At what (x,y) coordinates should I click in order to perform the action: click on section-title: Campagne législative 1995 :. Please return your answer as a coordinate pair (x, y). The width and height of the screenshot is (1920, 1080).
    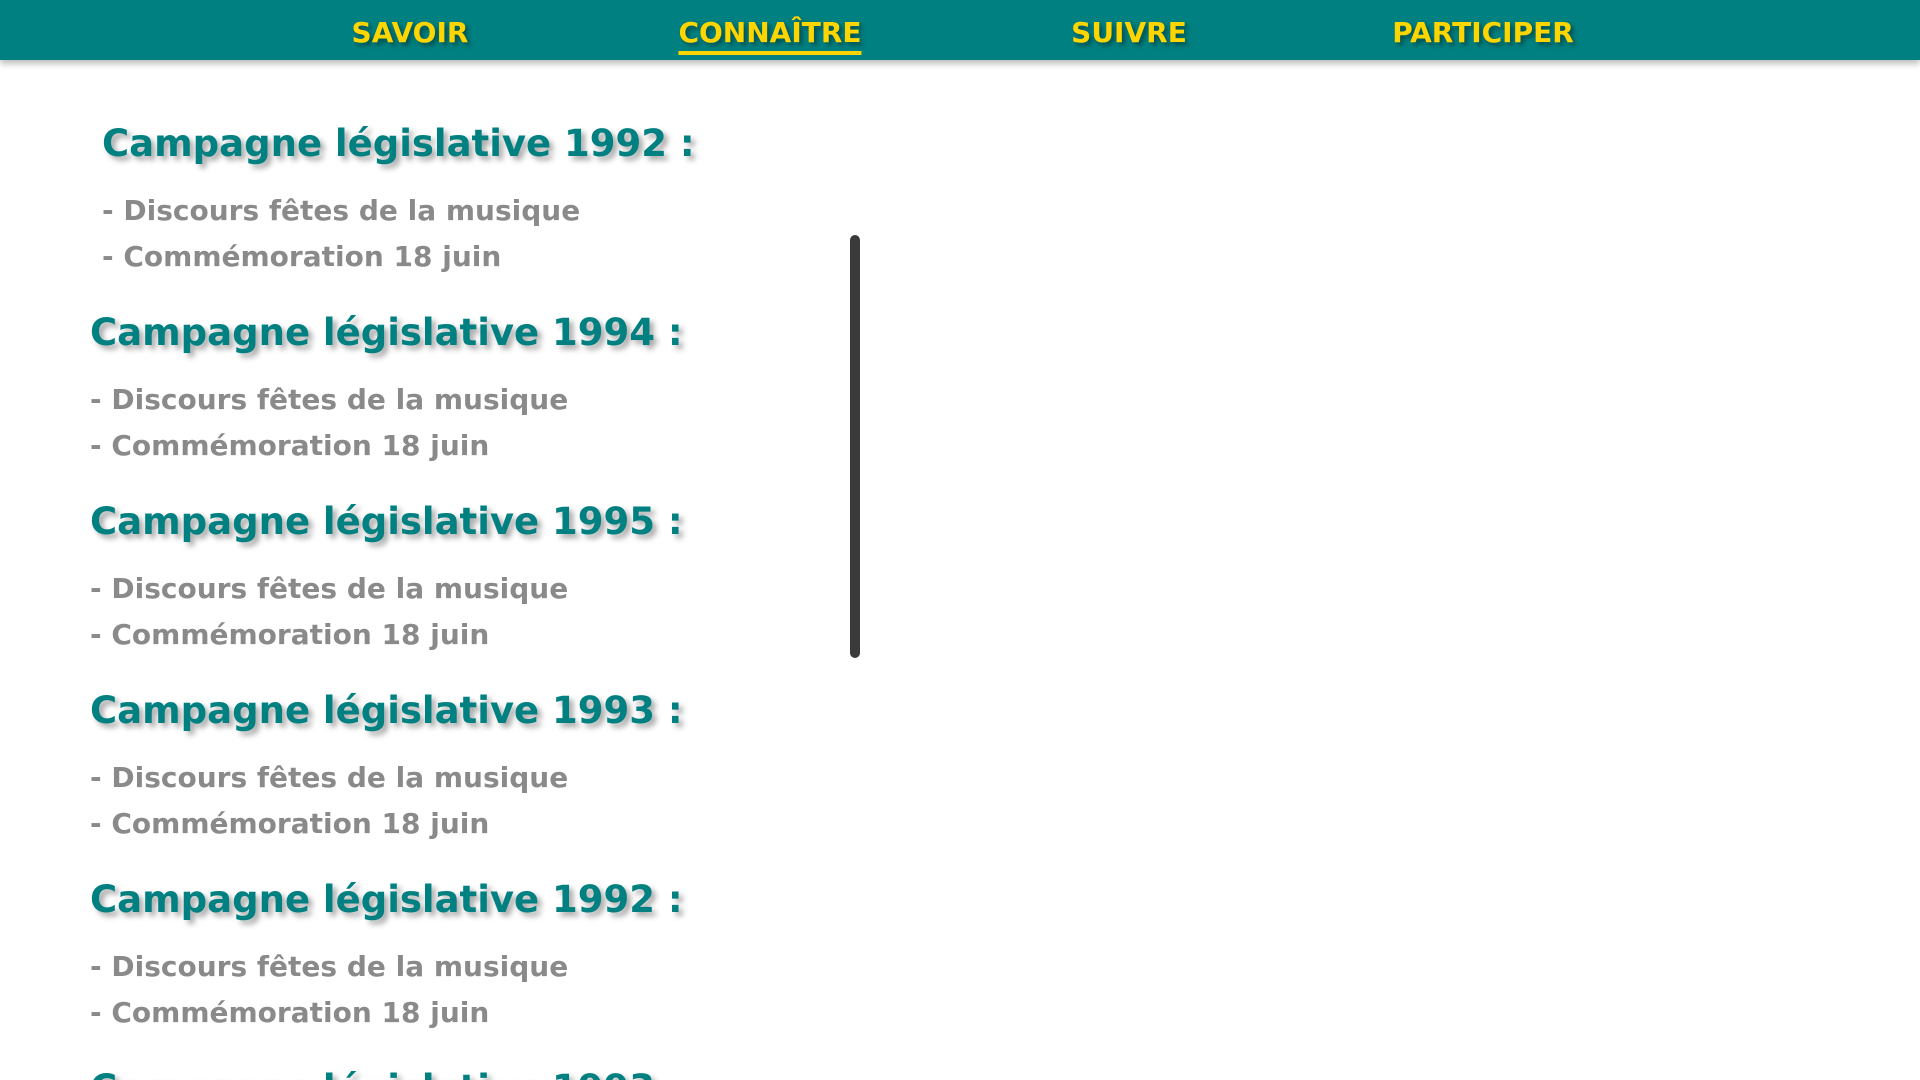
    Looking at the image, I should click on (386, 521).